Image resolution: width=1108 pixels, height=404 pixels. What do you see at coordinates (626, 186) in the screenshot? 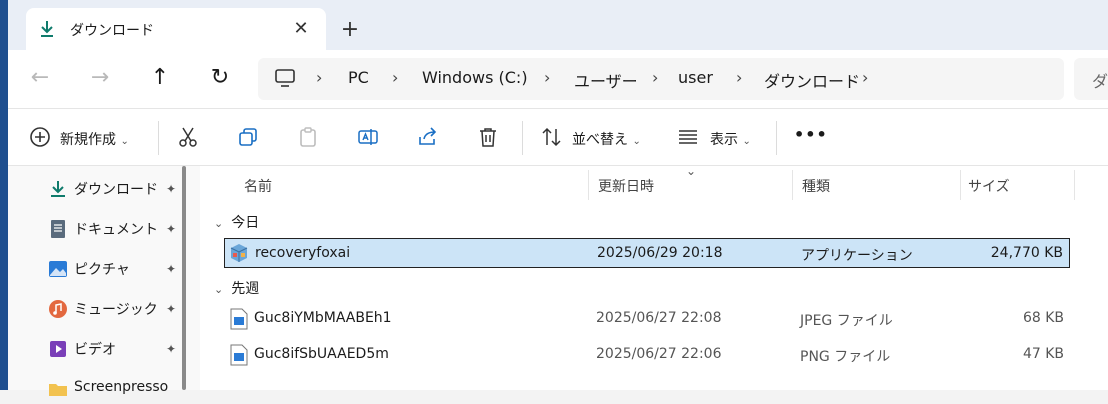
I see `column-header-date: 更新日時` at bounding box center [626, 186].